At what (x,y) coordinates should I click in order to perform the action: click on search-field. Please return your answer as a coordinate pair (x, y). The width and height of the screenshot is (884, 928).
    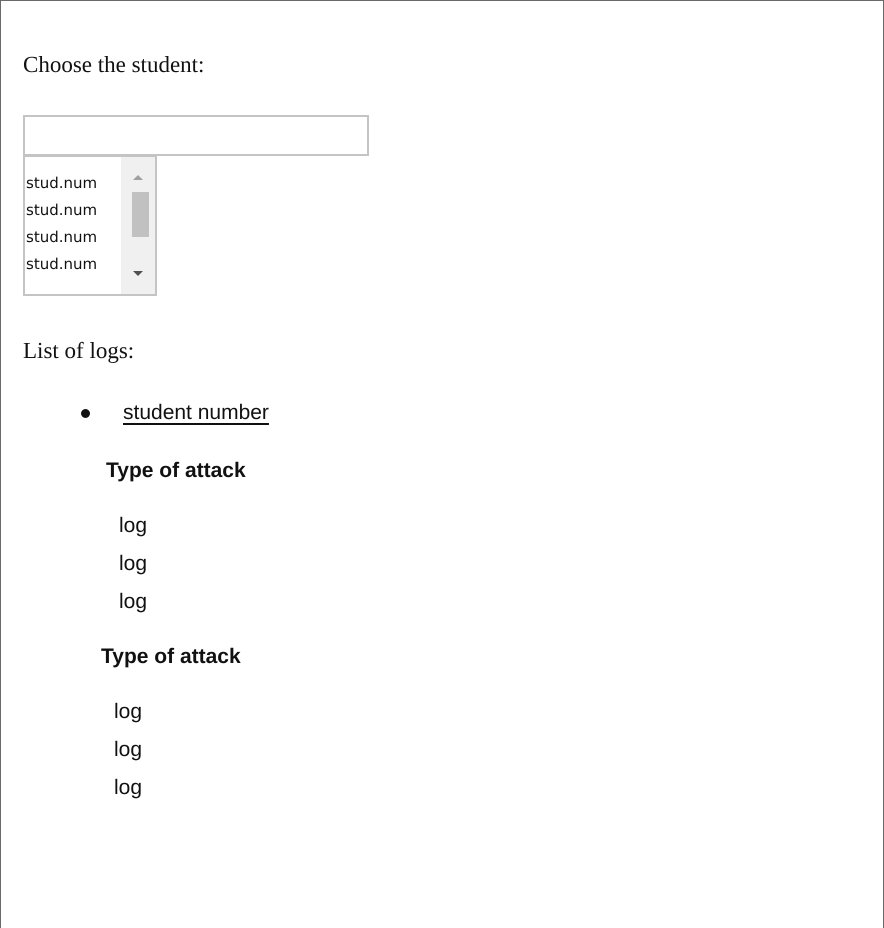
    Looking at the image, I should click on (196, 135).